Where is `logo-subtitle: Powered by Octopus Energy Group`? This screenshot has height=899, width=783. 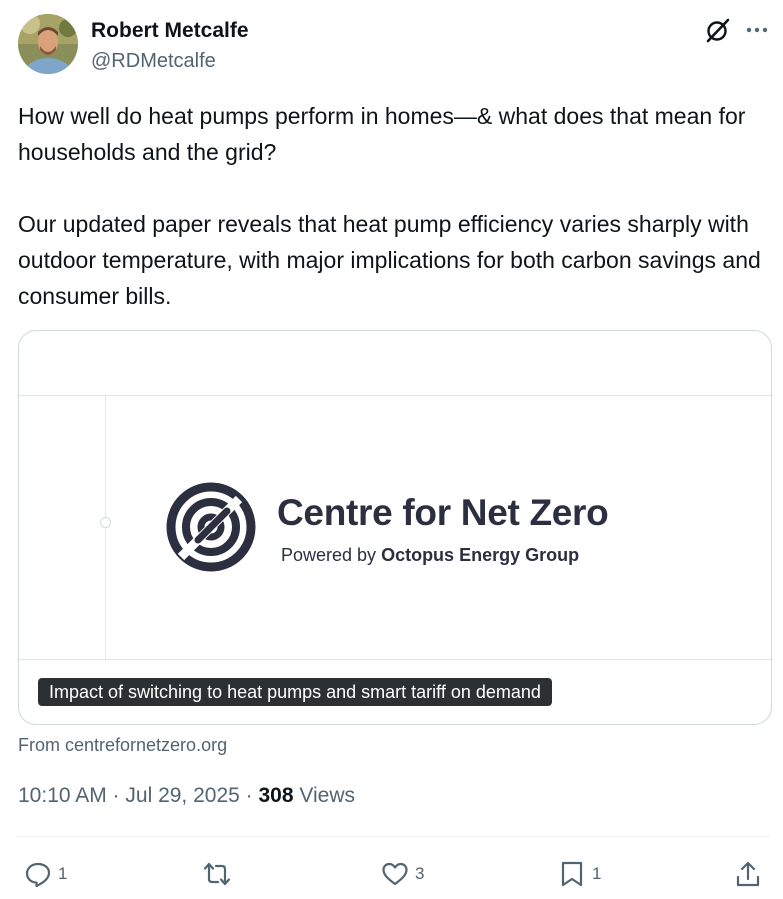 logo-subtitle: Powered by Octopus Energy Group is located at coordinates (430, 555).